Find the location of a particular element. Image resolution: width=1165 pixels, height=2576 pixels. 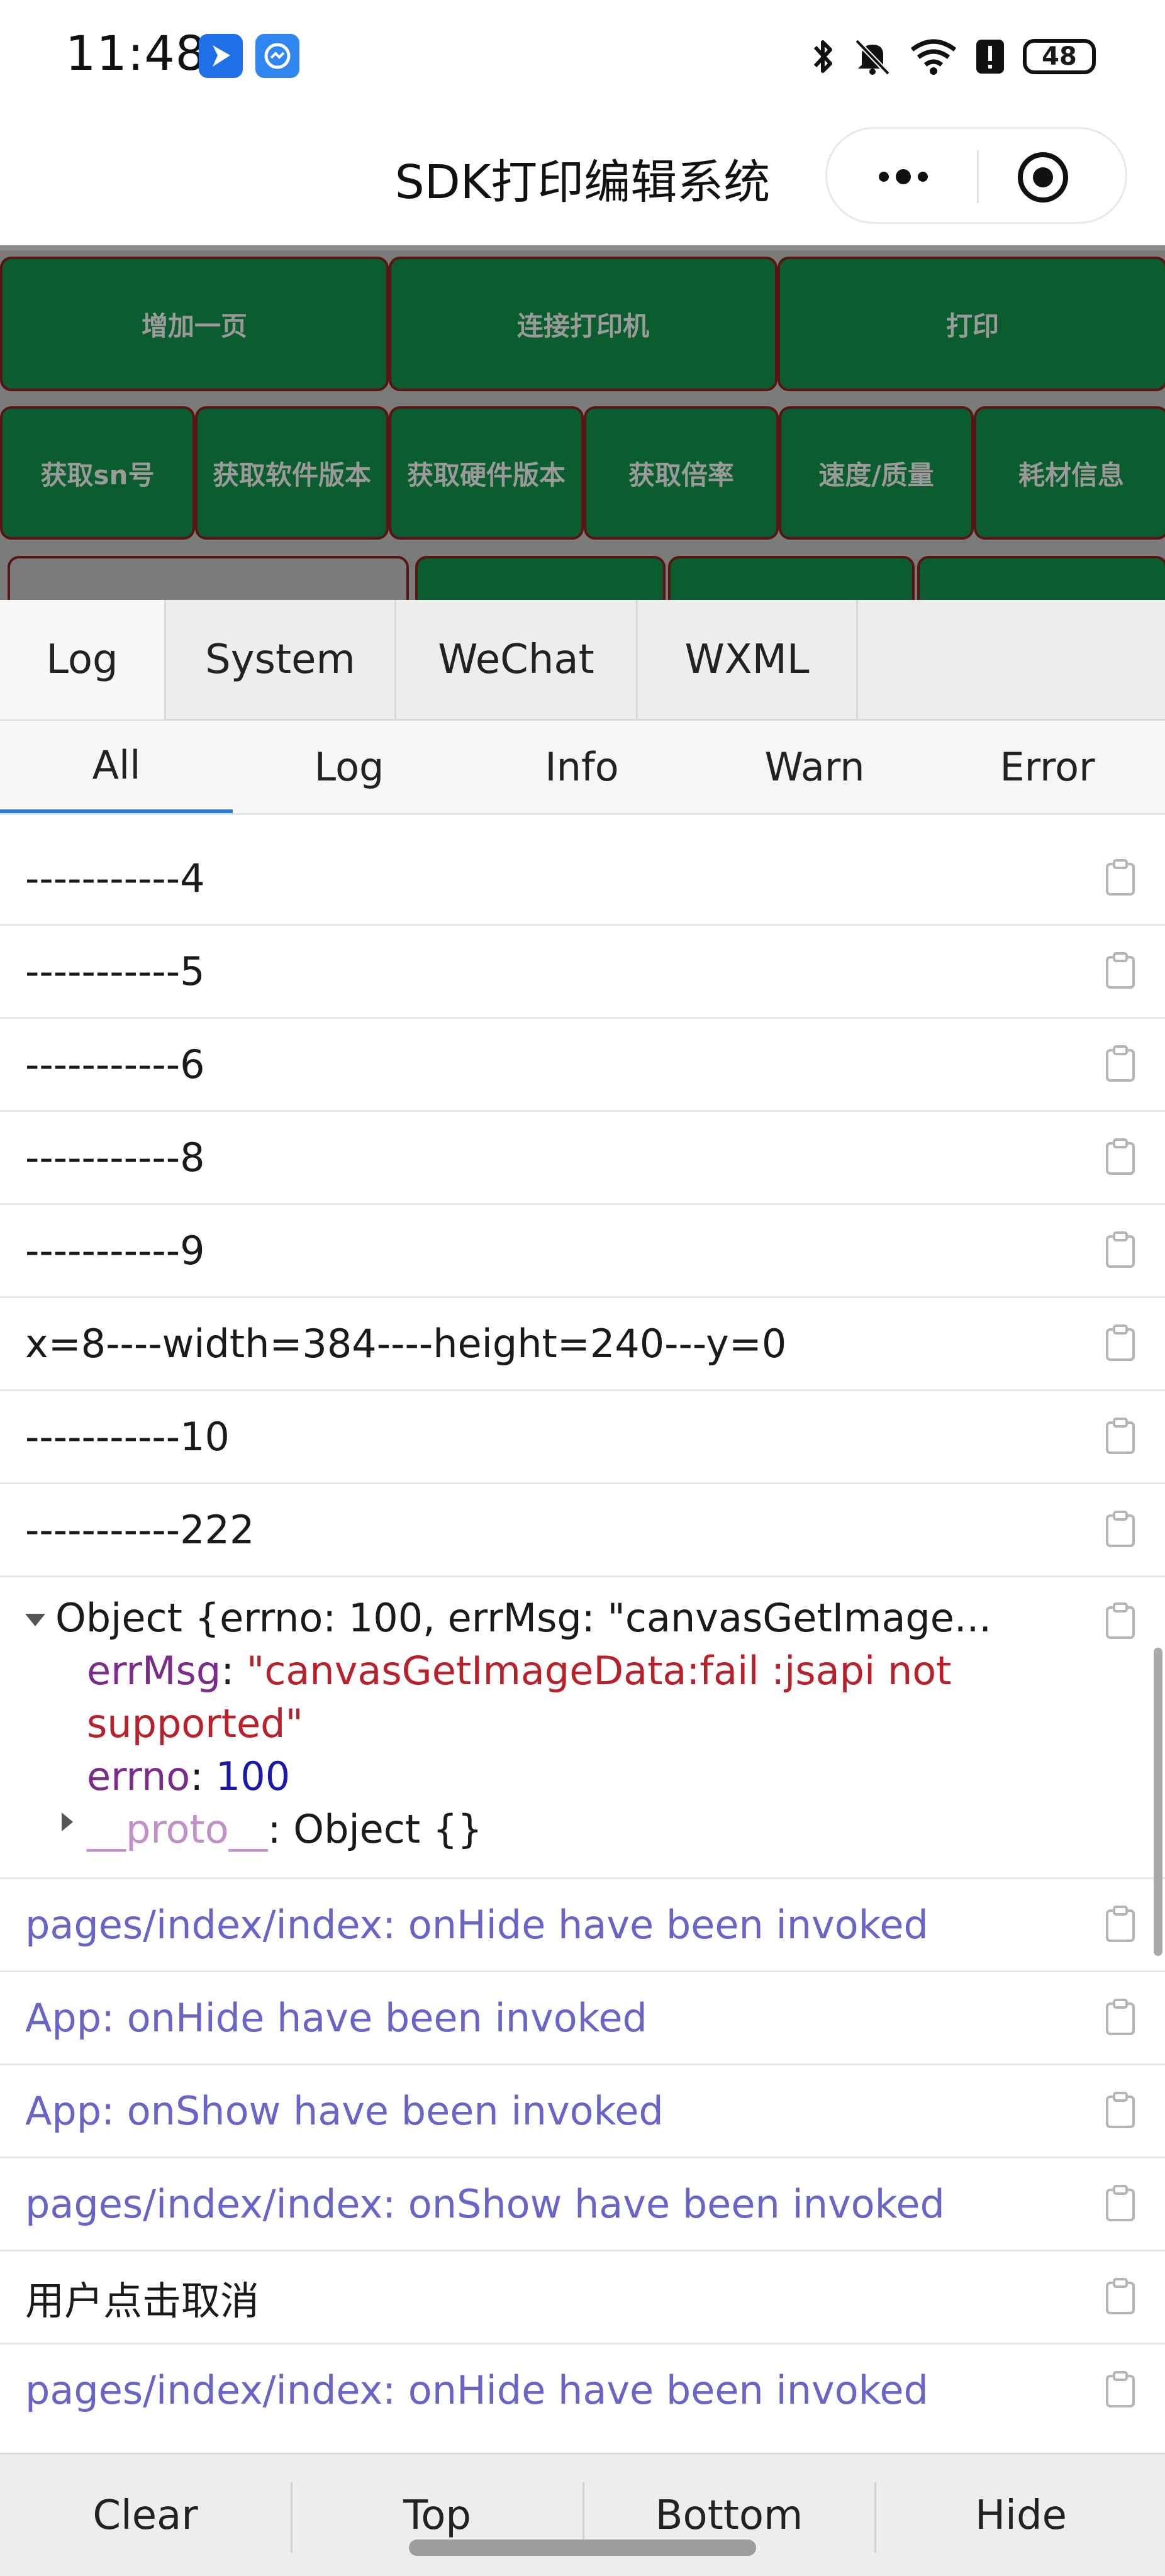

get-ratio-button: 获取倍率 is located at coordinates (681, 473).